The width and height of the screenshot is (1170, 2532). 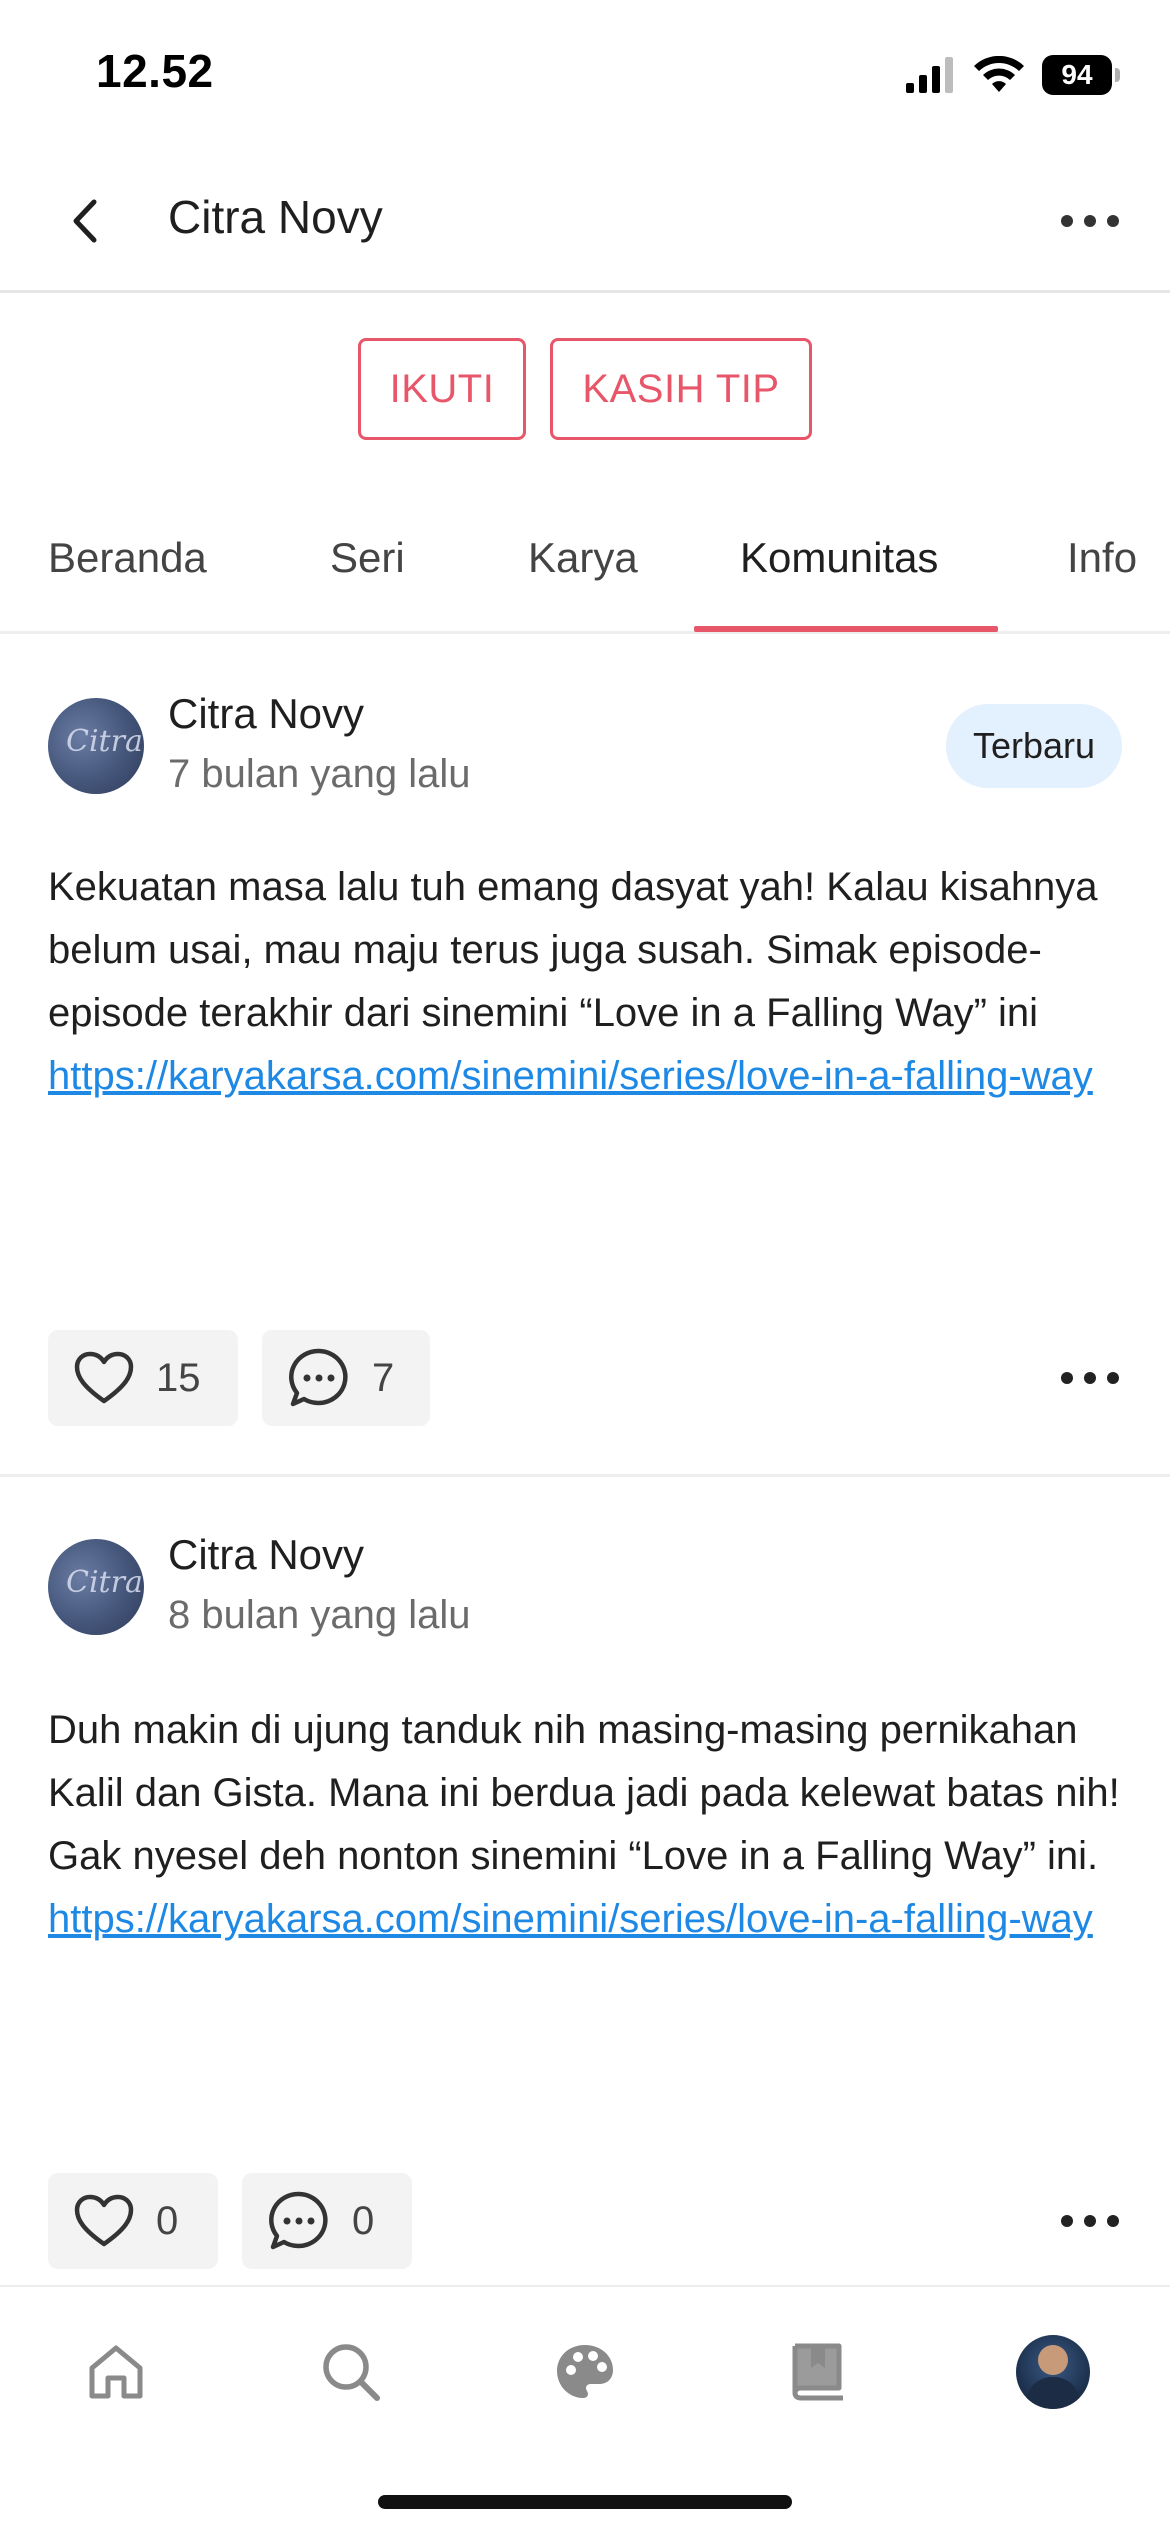 I want to click on status-time: 12.52, so click(x=155, y=71).